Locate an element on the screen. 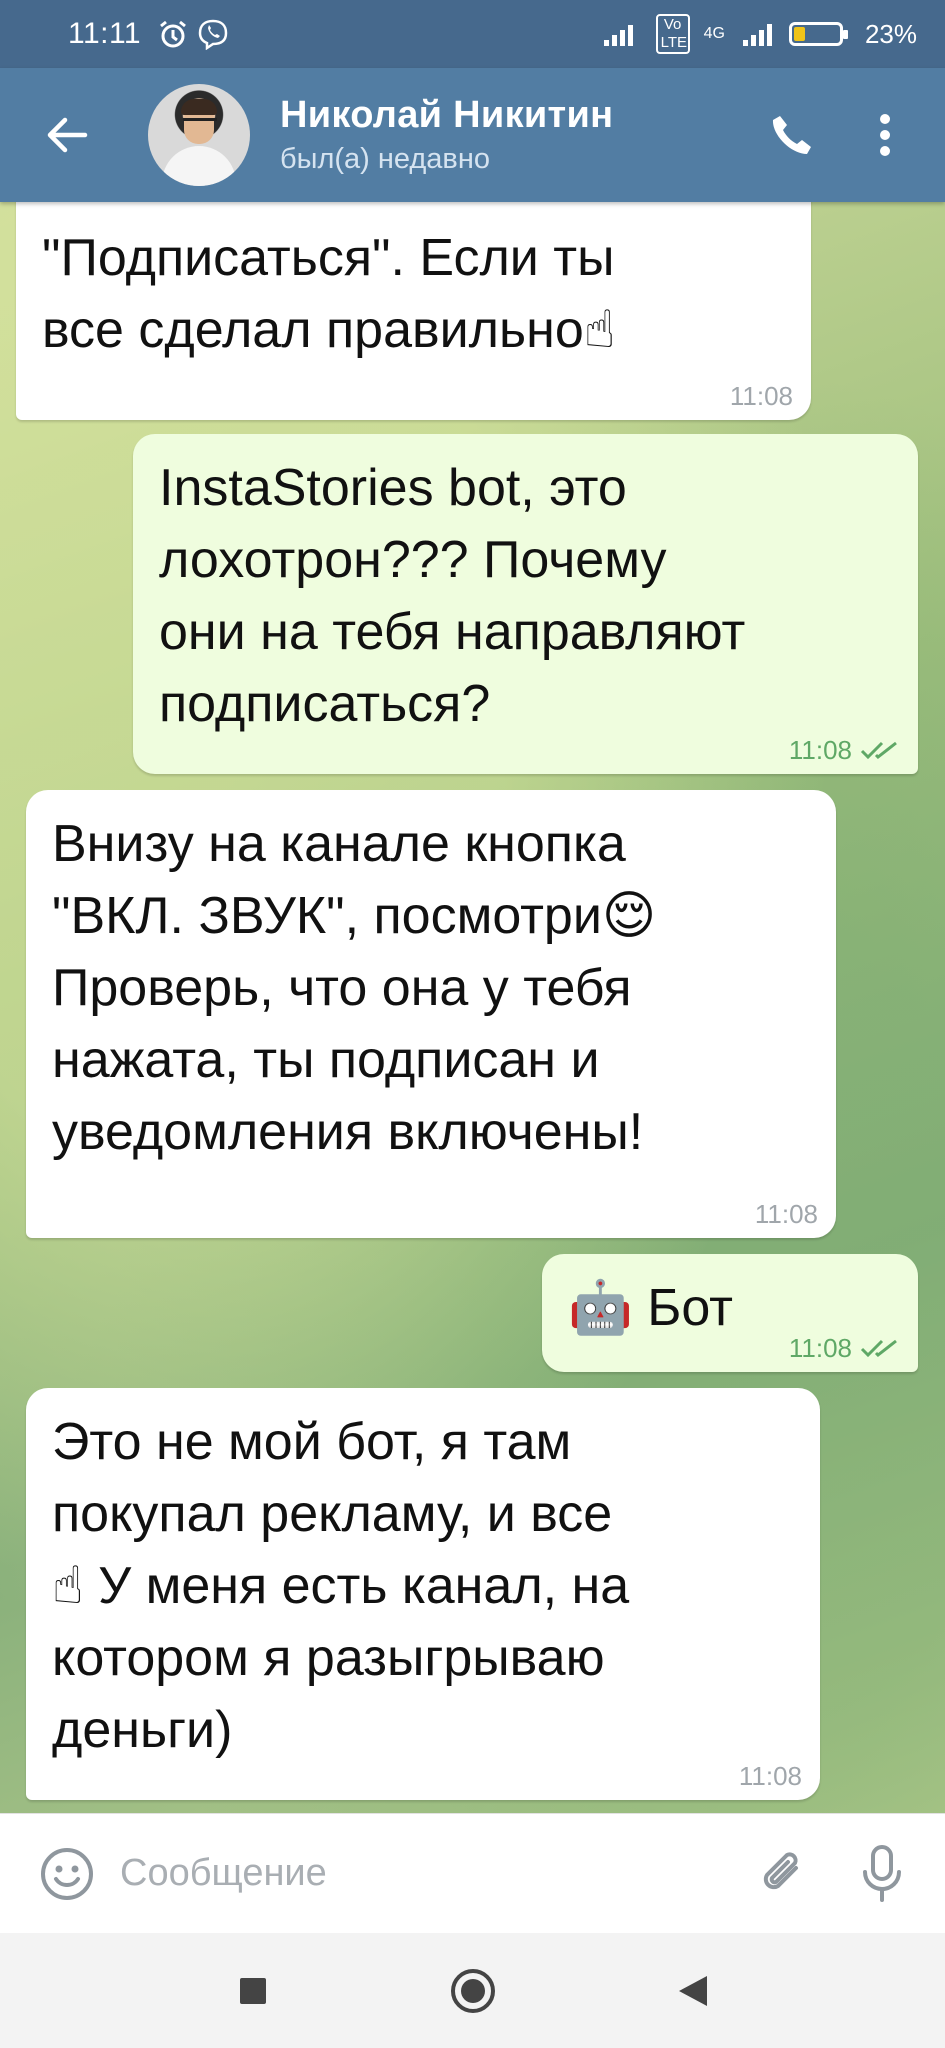 This screenshot has height=2048, width=945. attach-button is located at coordinates (784, 1874).